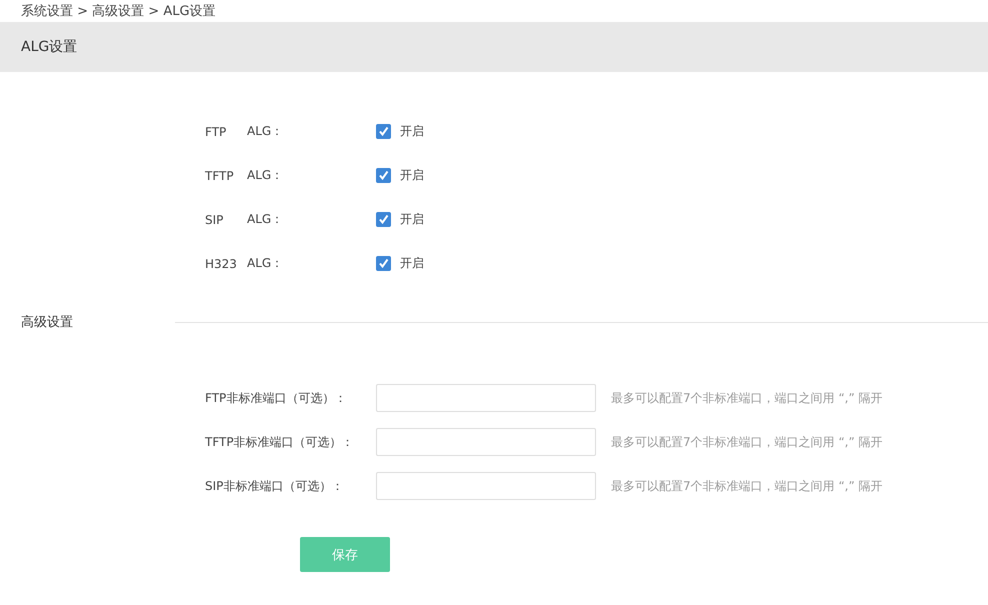 The height and width of the screenshot is (605, 988). What do you see at coordinates (345, 554) in the screenshot?
I see `save-button: 保存` at bounding box center [345, 554].